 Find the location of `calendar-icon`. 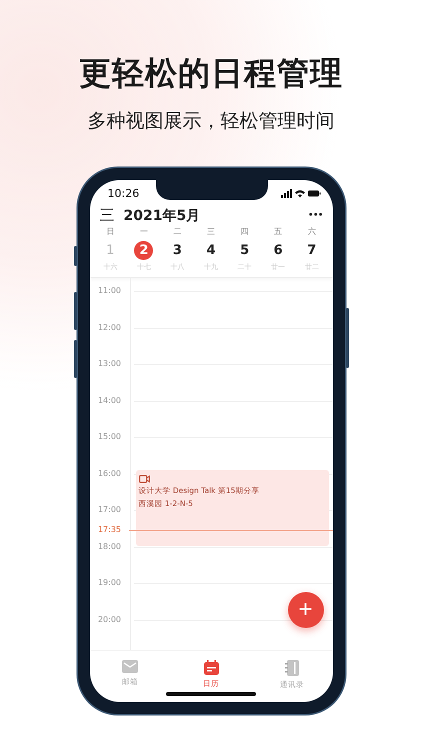

calendar-icon is located at coordinates (211, 667).